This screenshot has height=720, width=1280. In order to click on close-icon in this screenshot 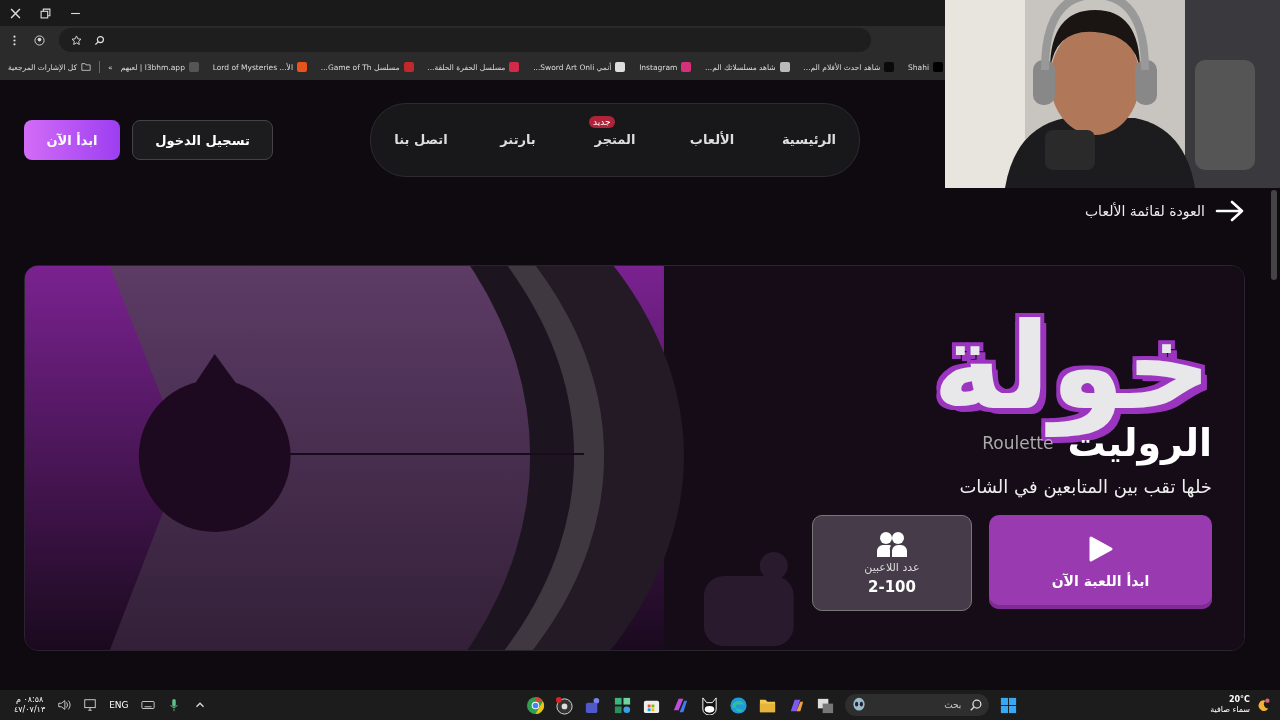, I will do `click(15, 13)`.